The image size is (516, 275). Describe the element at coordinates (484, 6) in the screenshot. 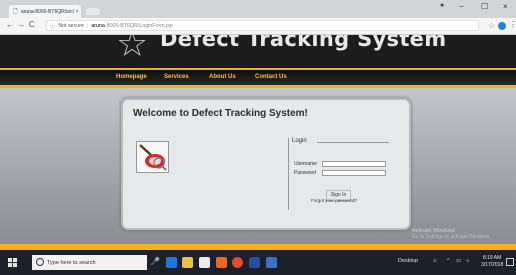

I see `maximize-button: ☐` at that location.